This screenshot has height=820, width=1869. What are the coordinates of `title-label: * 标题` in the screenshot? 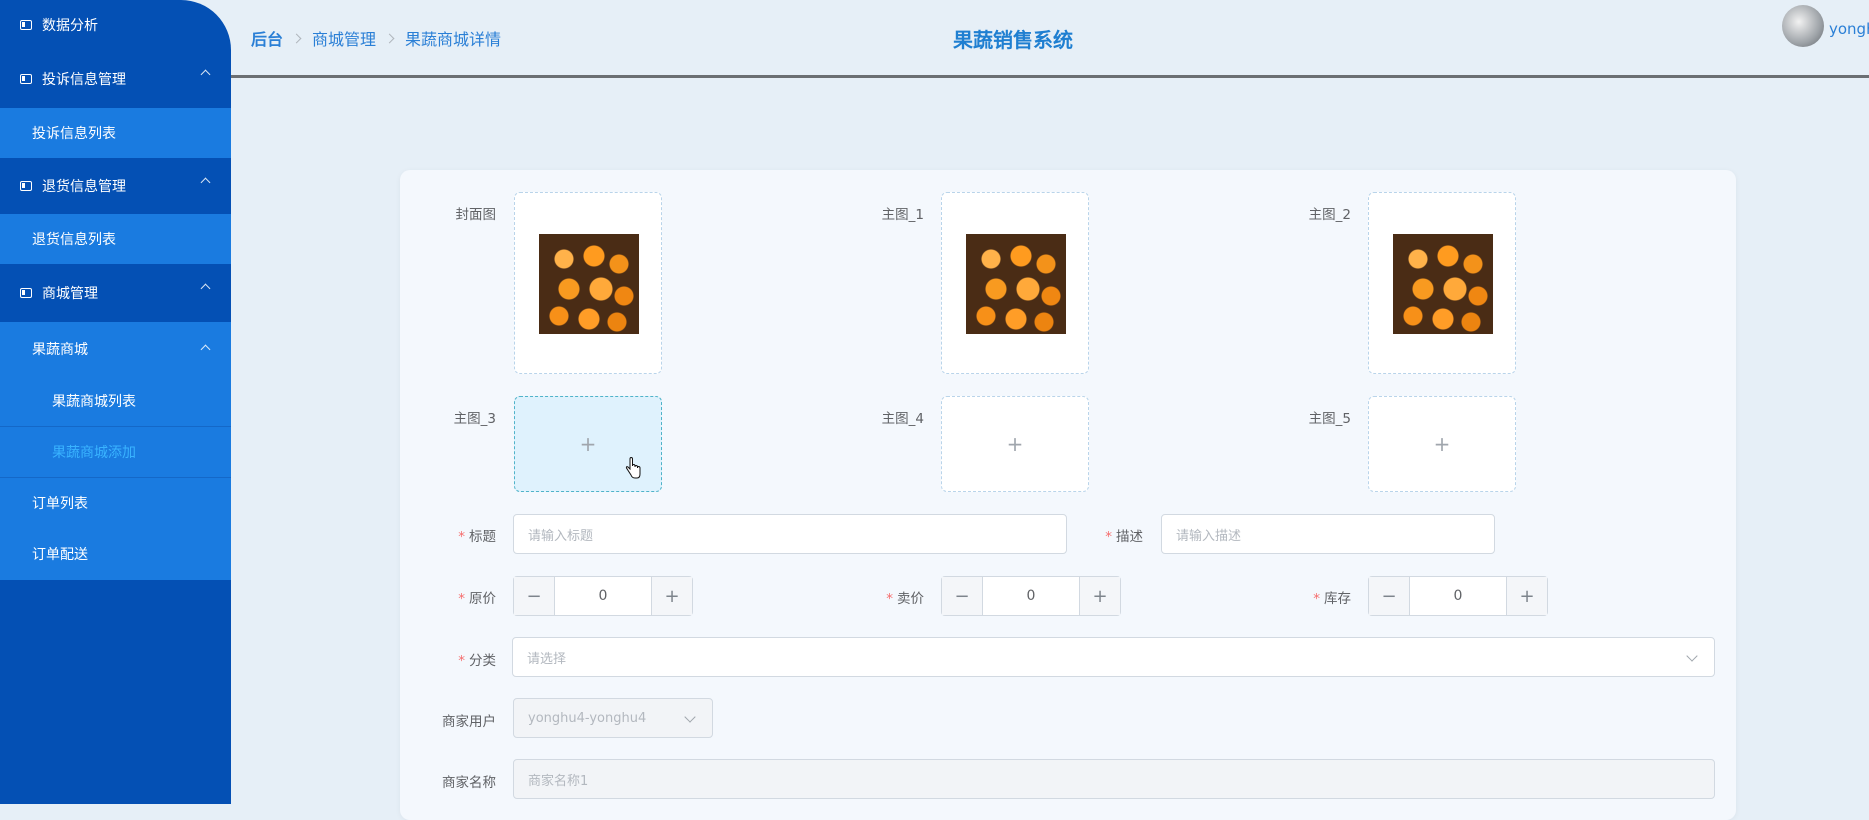 It's located at (456, 535).